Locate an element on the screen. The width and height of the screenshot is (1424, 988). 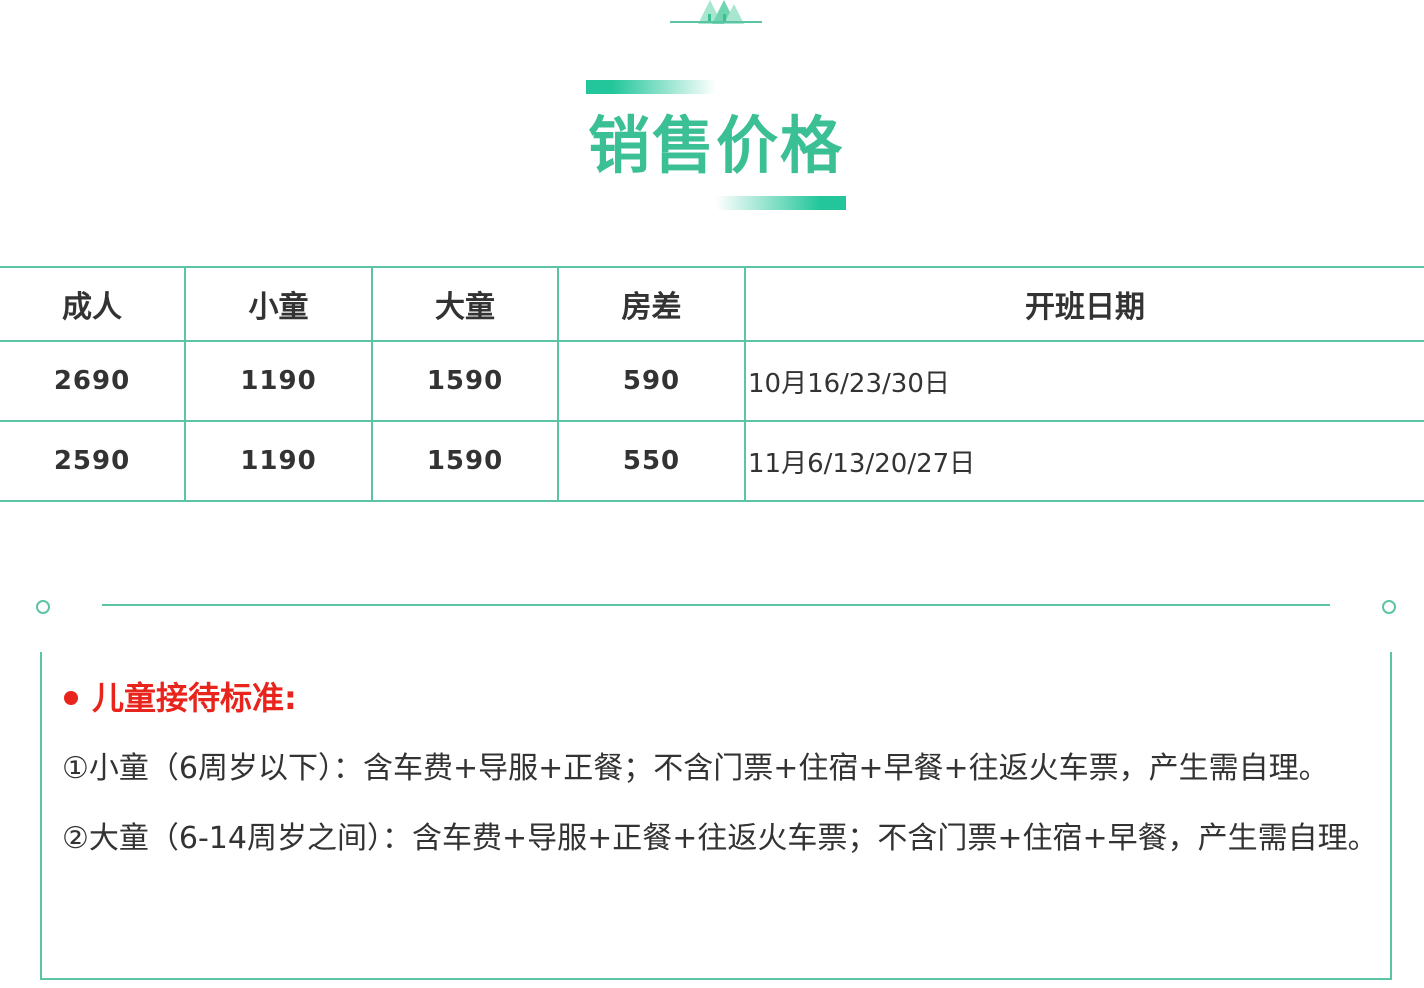
cell-adult-price: 2690 is located at coordinates (93, 381).